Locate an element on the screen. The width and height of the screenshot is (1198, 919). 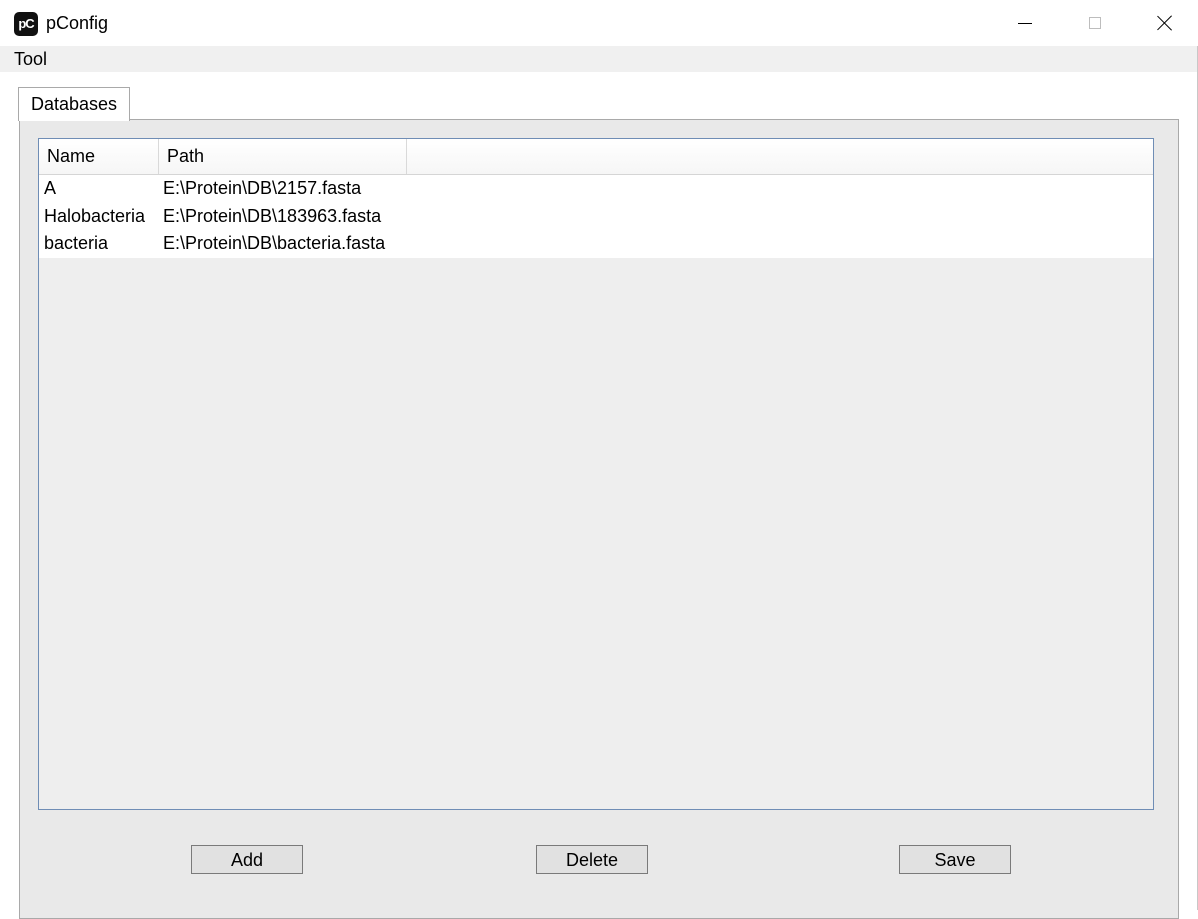
tab-databases: Databases is located at coordinates (74, 104).